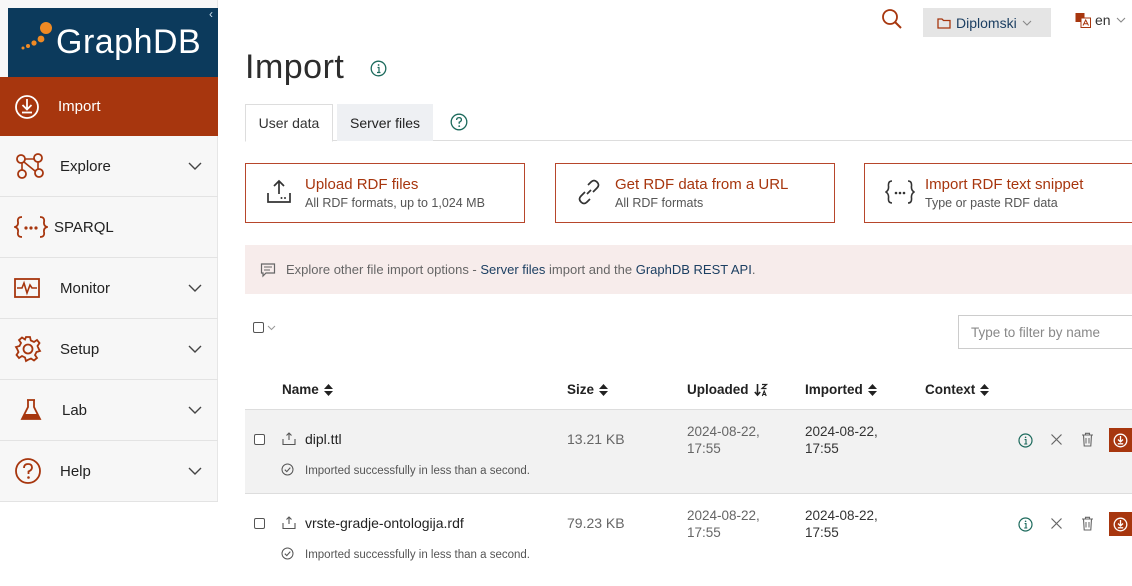 The image size is (1132, 586). What do you see at coordinates (323, 439) in the screenshot?
I see `file-name: dipl.ttl` at bounding box center [323, 439].